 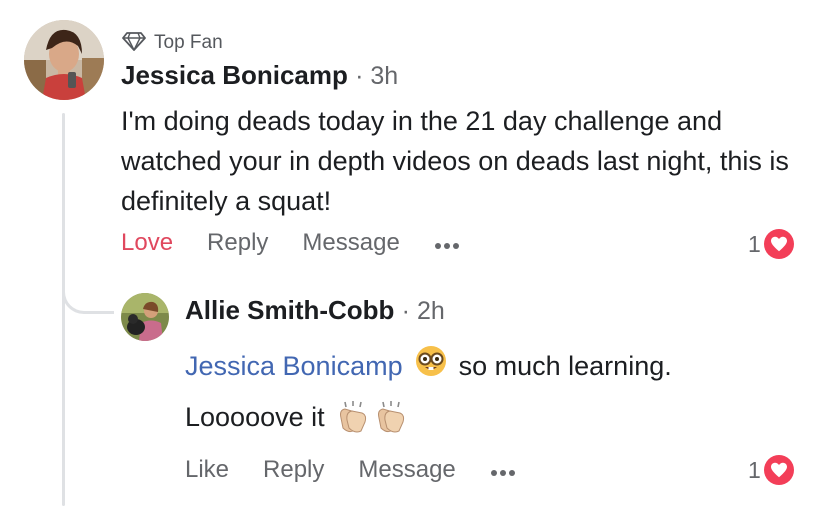 I want to click on badge-label: Top Fan, so click(x=188, y=42).